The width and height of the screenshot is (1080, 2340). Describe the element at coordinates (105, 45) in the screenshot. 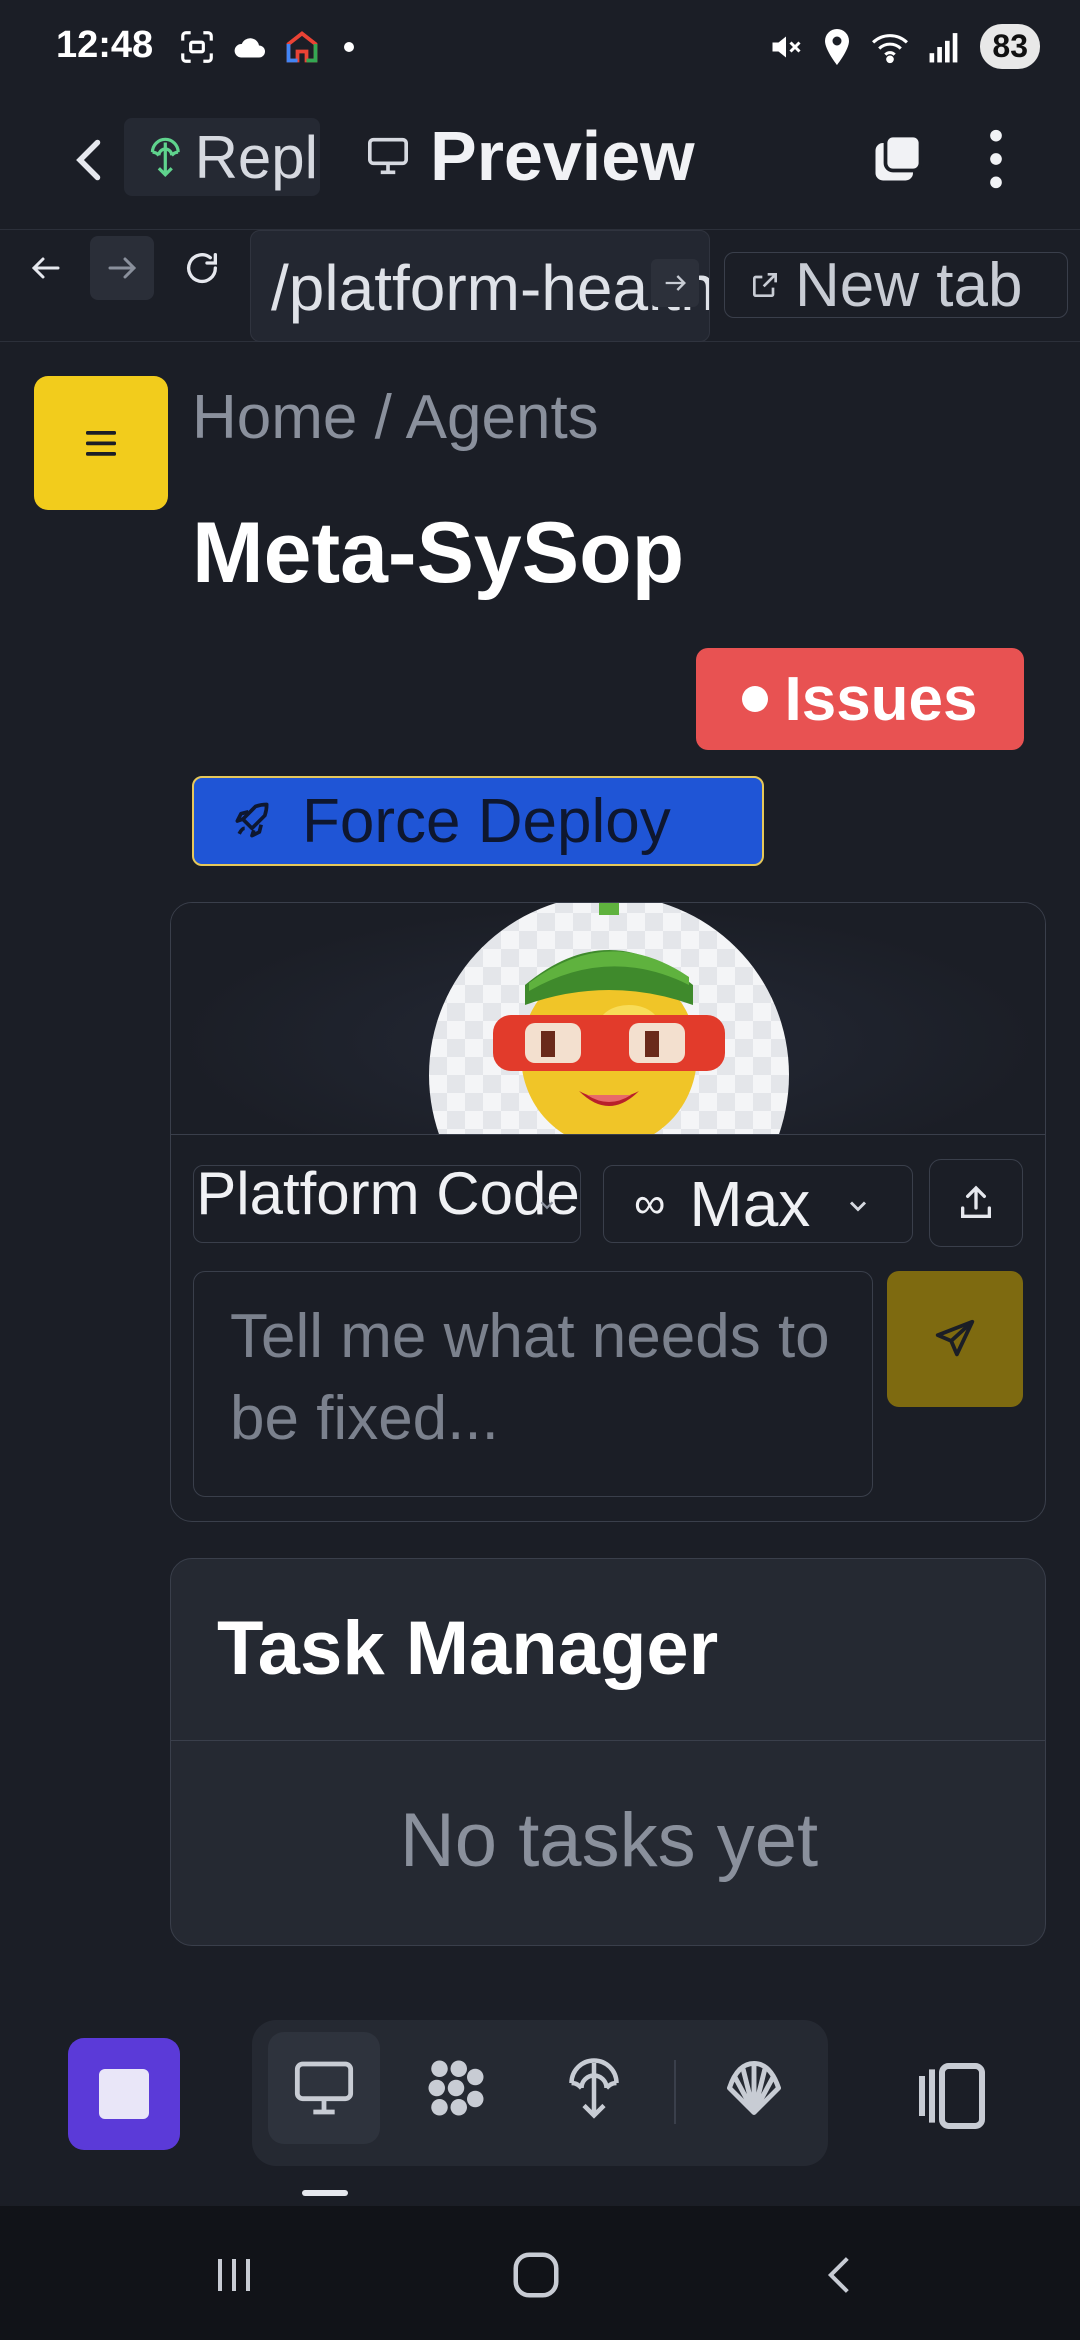

I see `status-time: 12:48` at that location.